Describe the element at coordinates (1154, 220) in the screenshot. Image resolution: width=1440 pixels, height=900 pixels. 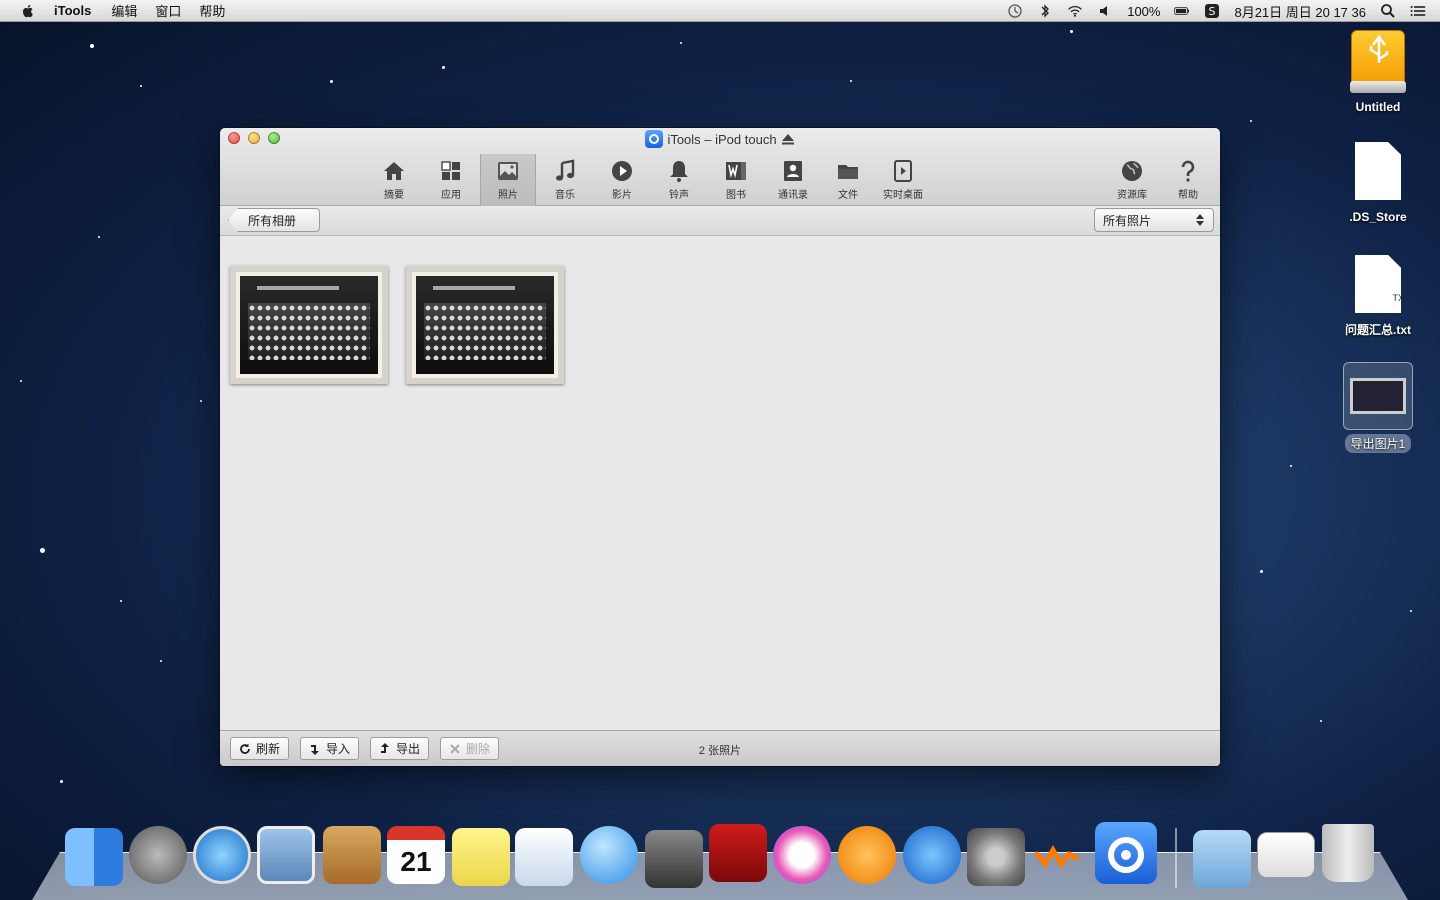
I see `photo-filter-select: 所有照片` at that location.